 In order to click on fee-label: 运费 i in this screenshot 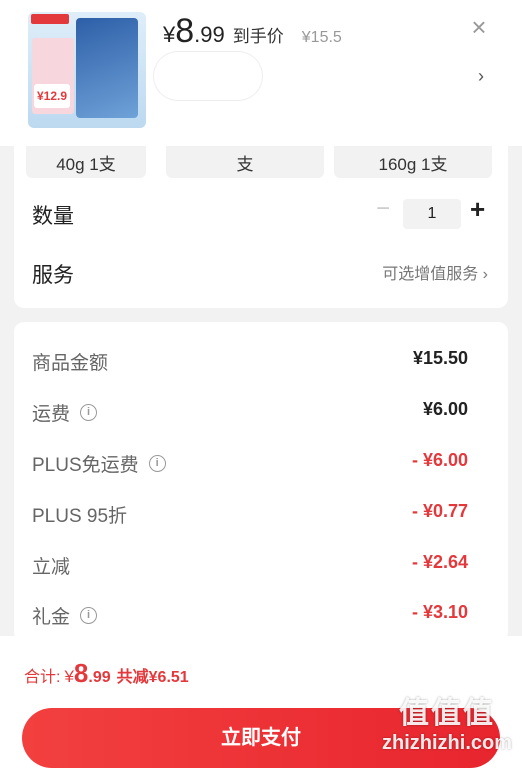, I will do `click(65, 412)`.